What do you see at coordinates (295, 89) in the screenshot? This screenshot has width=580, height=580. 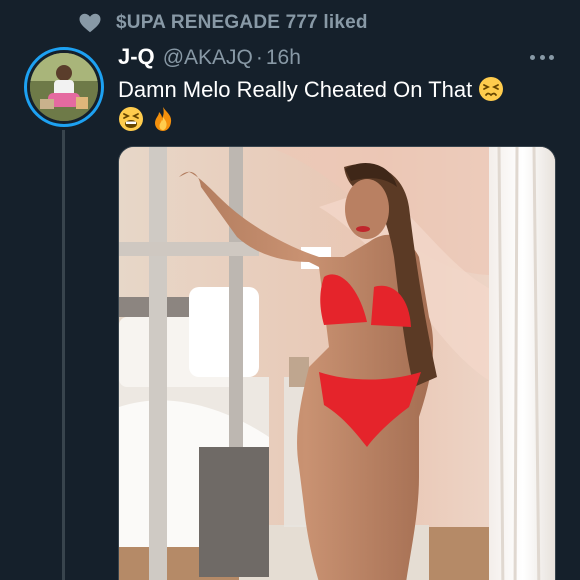 I see `tweet-body: Damn Melo Really Cheated On That` at bounding box center [295, 89].